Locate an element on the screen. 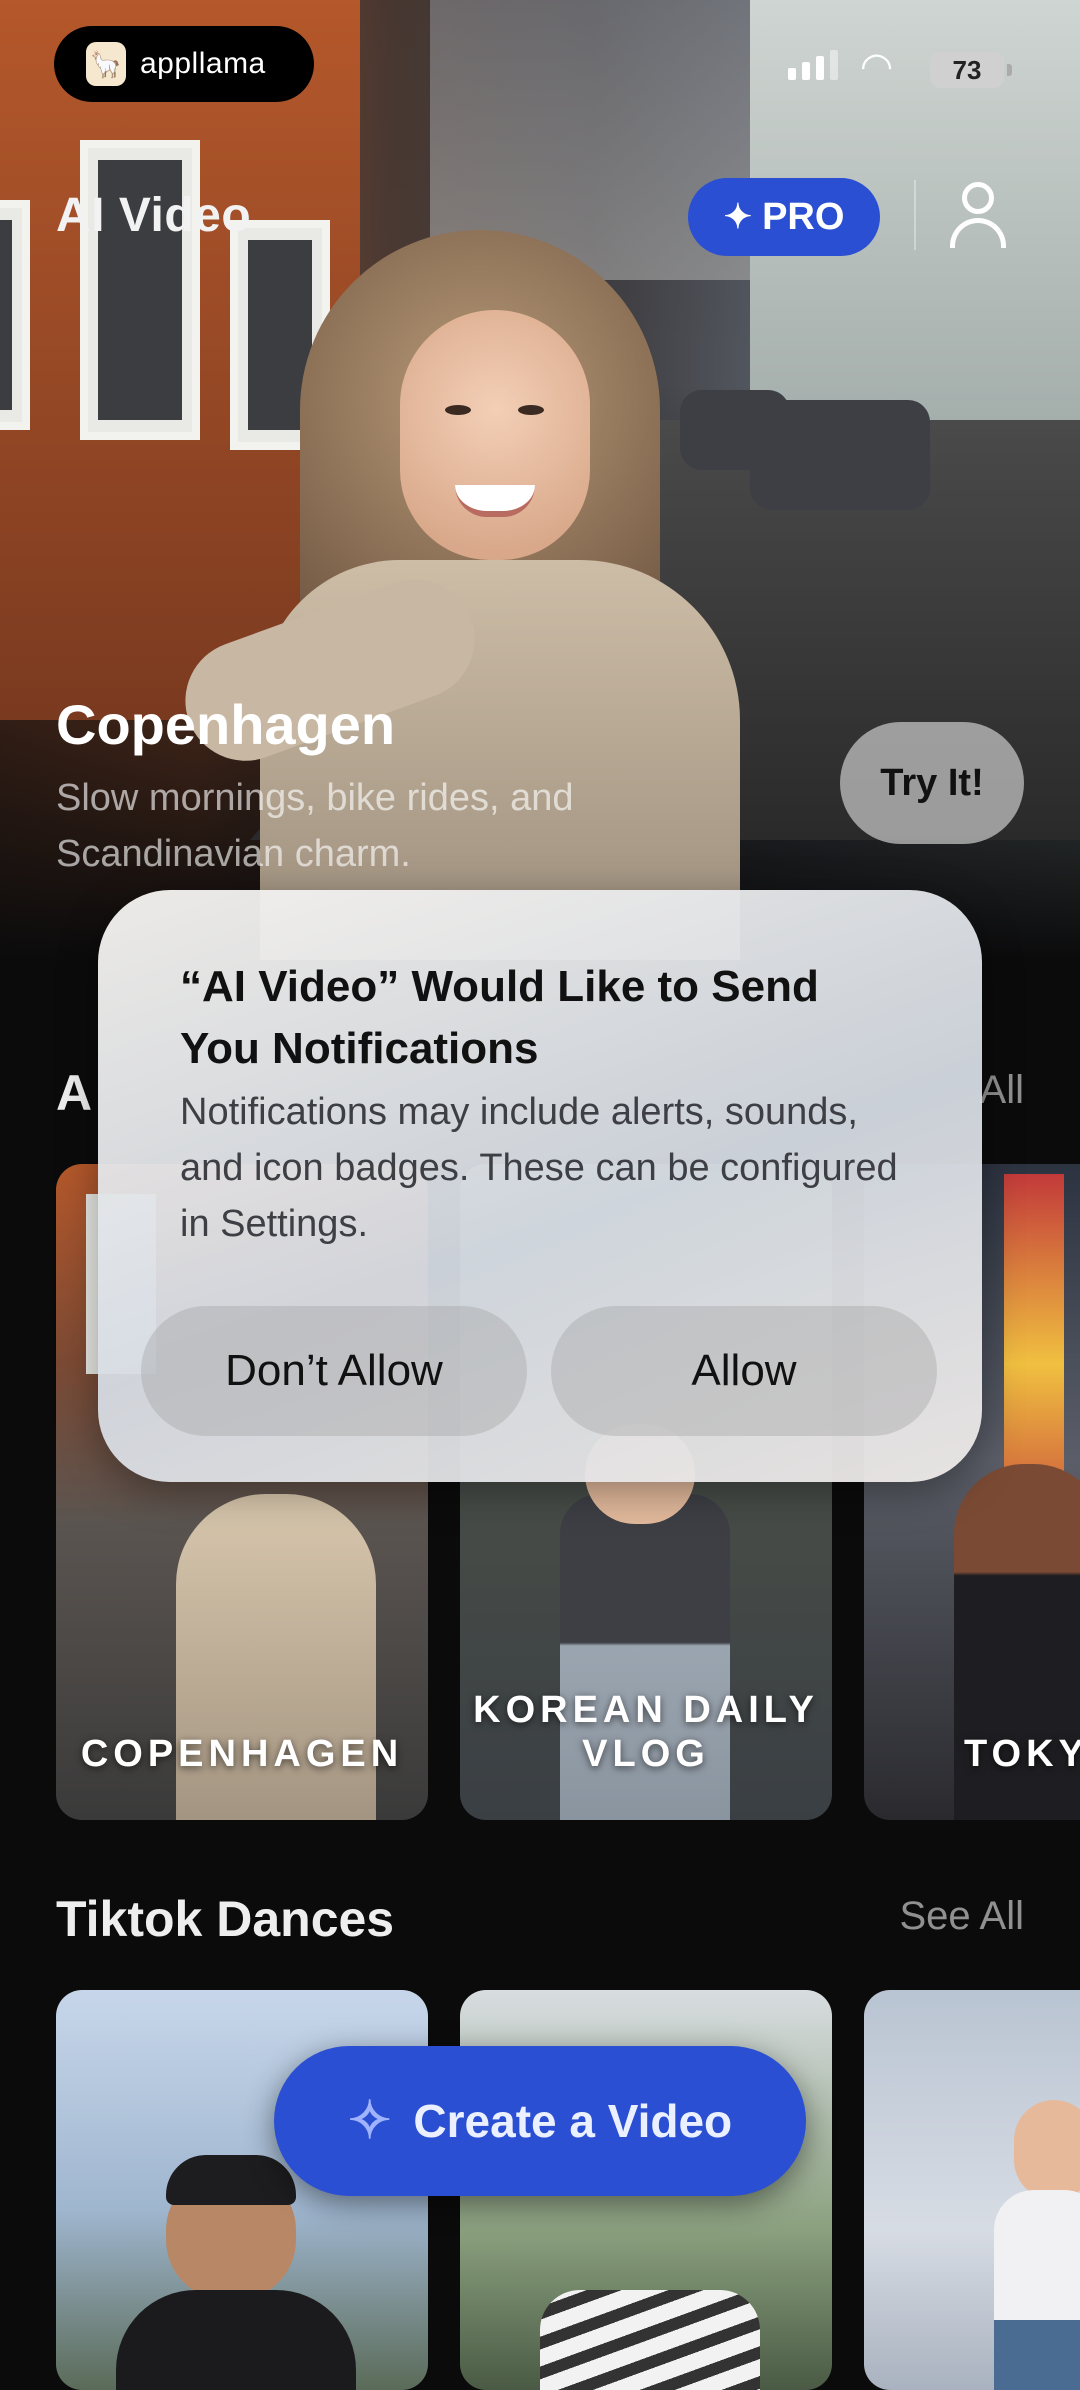 The width and height of the screenshot is (1080, 2390). brand-pill: 🦙 appllama is located at coordinates (184, 64).